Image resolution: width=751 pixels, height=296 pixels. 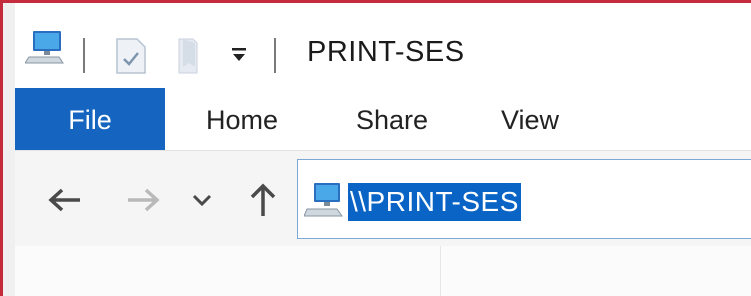 What do you see at coordinates (84, 55) in the screenshot?
I see `toolbar-separator` at bounding box center [84, 55].